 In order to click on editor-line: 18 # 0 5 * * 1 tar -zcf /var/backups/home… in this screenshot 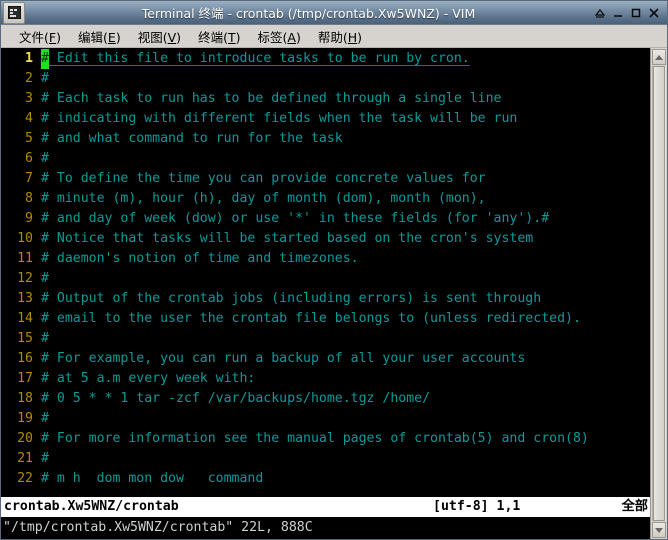, I will do `click(325, 399)`.